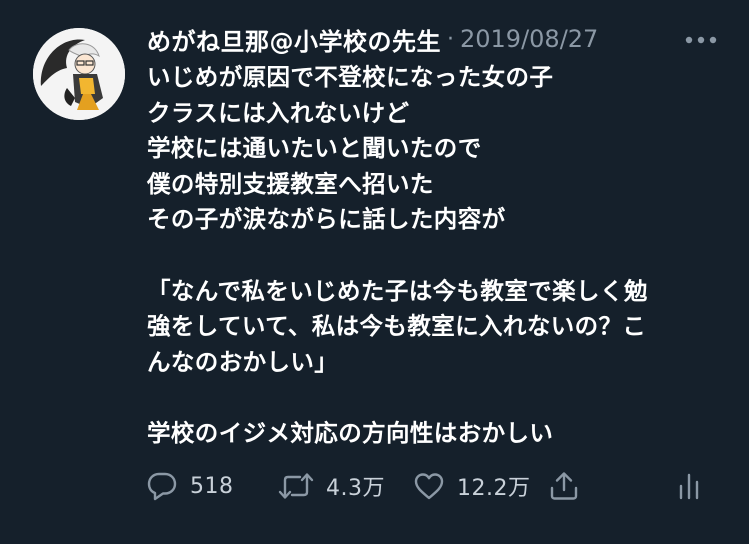 The width and height of the screenshot is (749, 544). Describe the element at coordinates (397, 326) in the screenshot. I see `tweet-text-line: 強をしていて、私は今も教室に入れないの？こ` at that location.